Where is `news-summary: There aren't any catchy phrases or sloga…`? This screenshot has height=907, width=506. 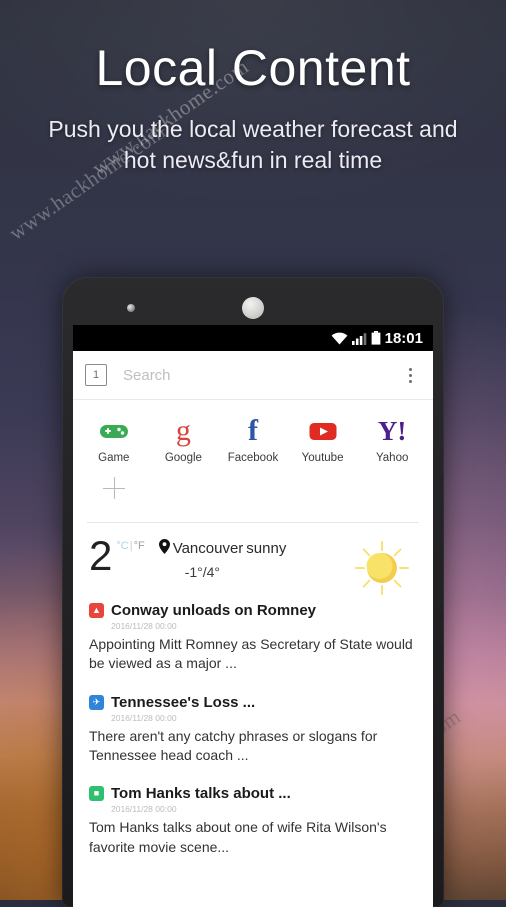 news-summary: There aren't any catchy phrases or sloga… is located at coordinates (233, 745).